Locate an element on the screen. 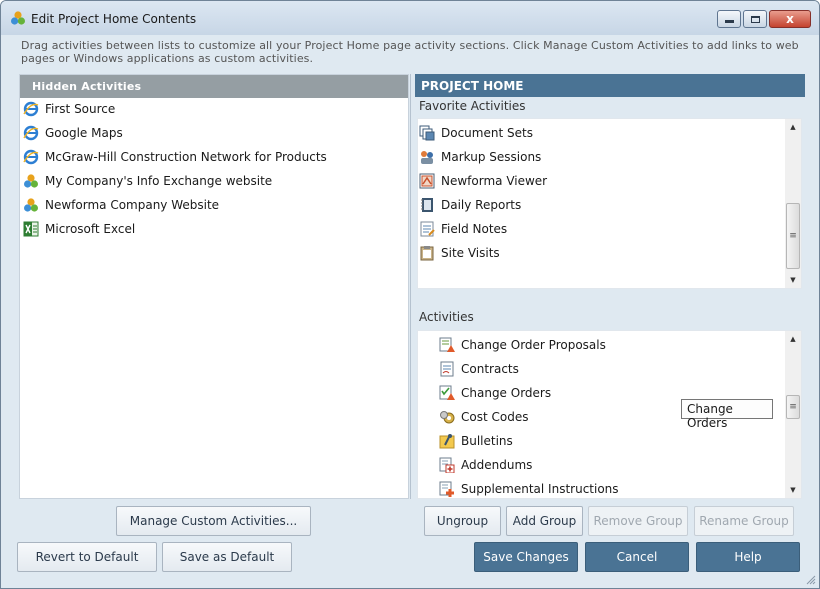 The height and width of the screenshot is (589, 820). activities-scrollbar: ▲ ≡ ▼ is located at coordinates (793, 414).